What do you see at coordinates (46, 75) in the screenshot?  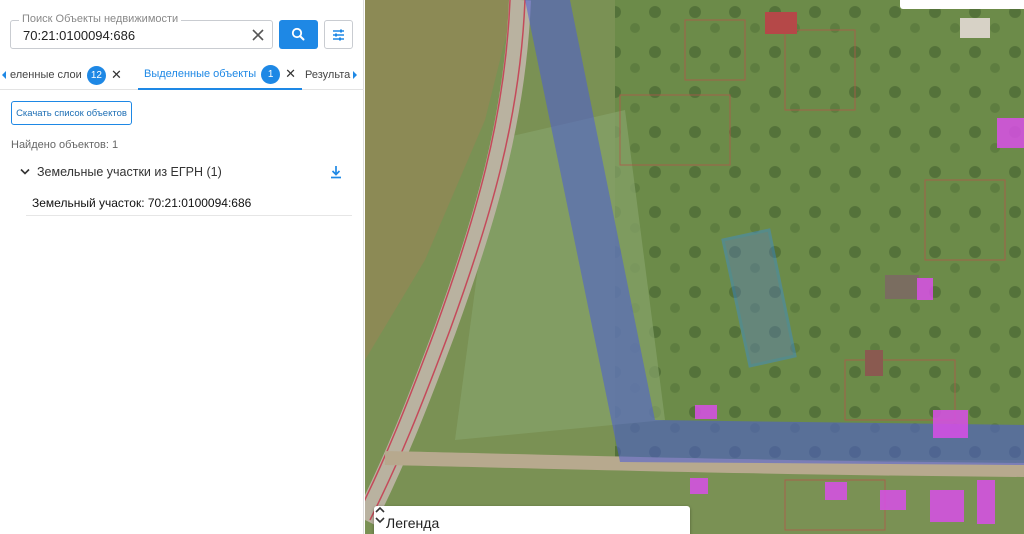 I see `tab-layers-label: еленные слои` at bounding box center [46, 75].